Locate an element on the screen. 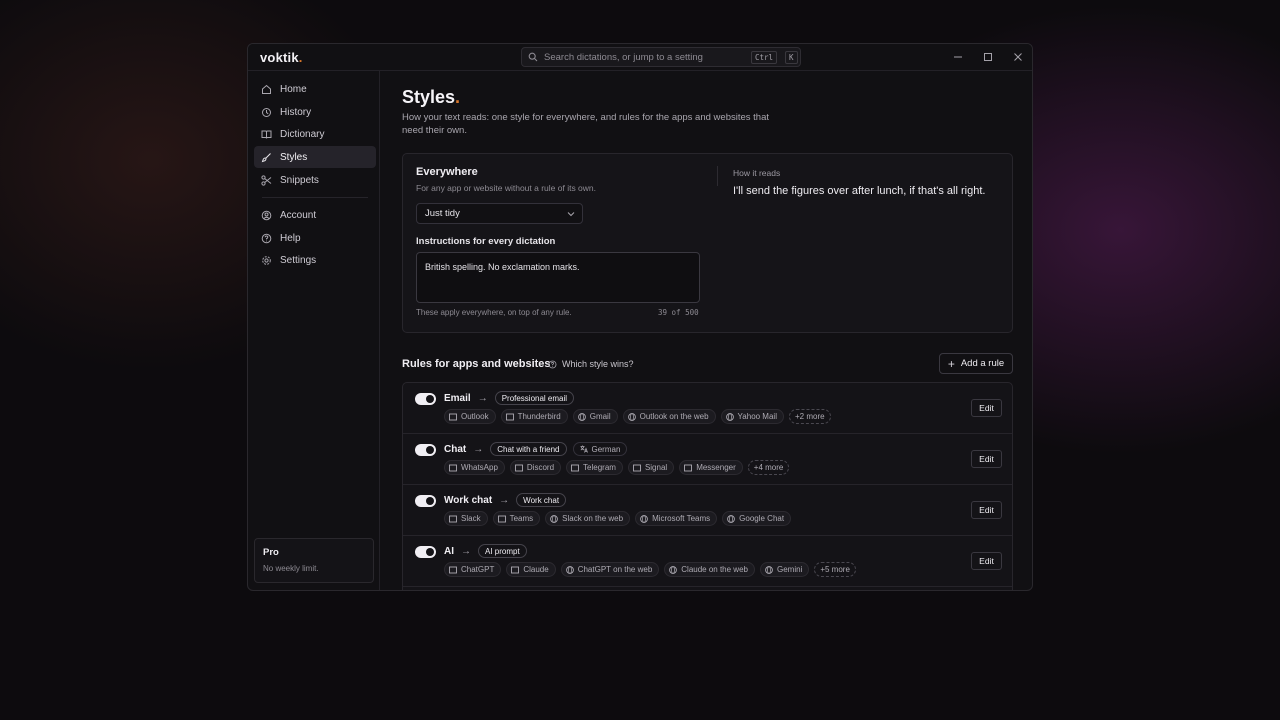  maximize-icon is located at coordinates (988, 57).